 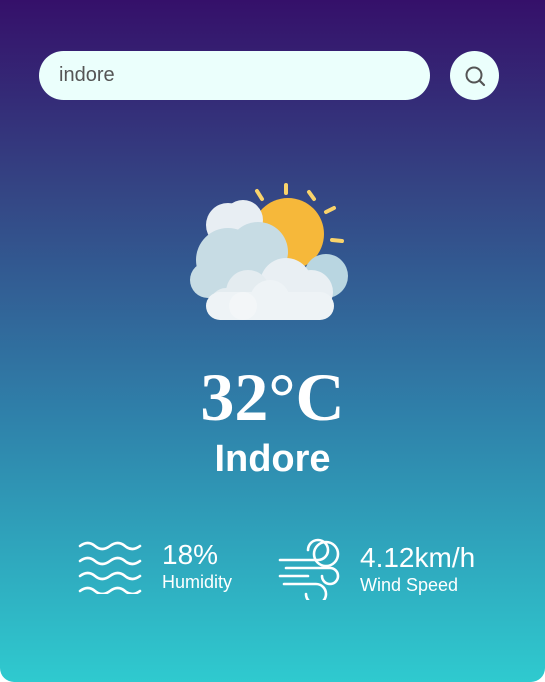 What do you see at coordinates (418, 557) in the screenshot?
I see `wind-value: 4.12km/h` at bounding box center [418, 557].